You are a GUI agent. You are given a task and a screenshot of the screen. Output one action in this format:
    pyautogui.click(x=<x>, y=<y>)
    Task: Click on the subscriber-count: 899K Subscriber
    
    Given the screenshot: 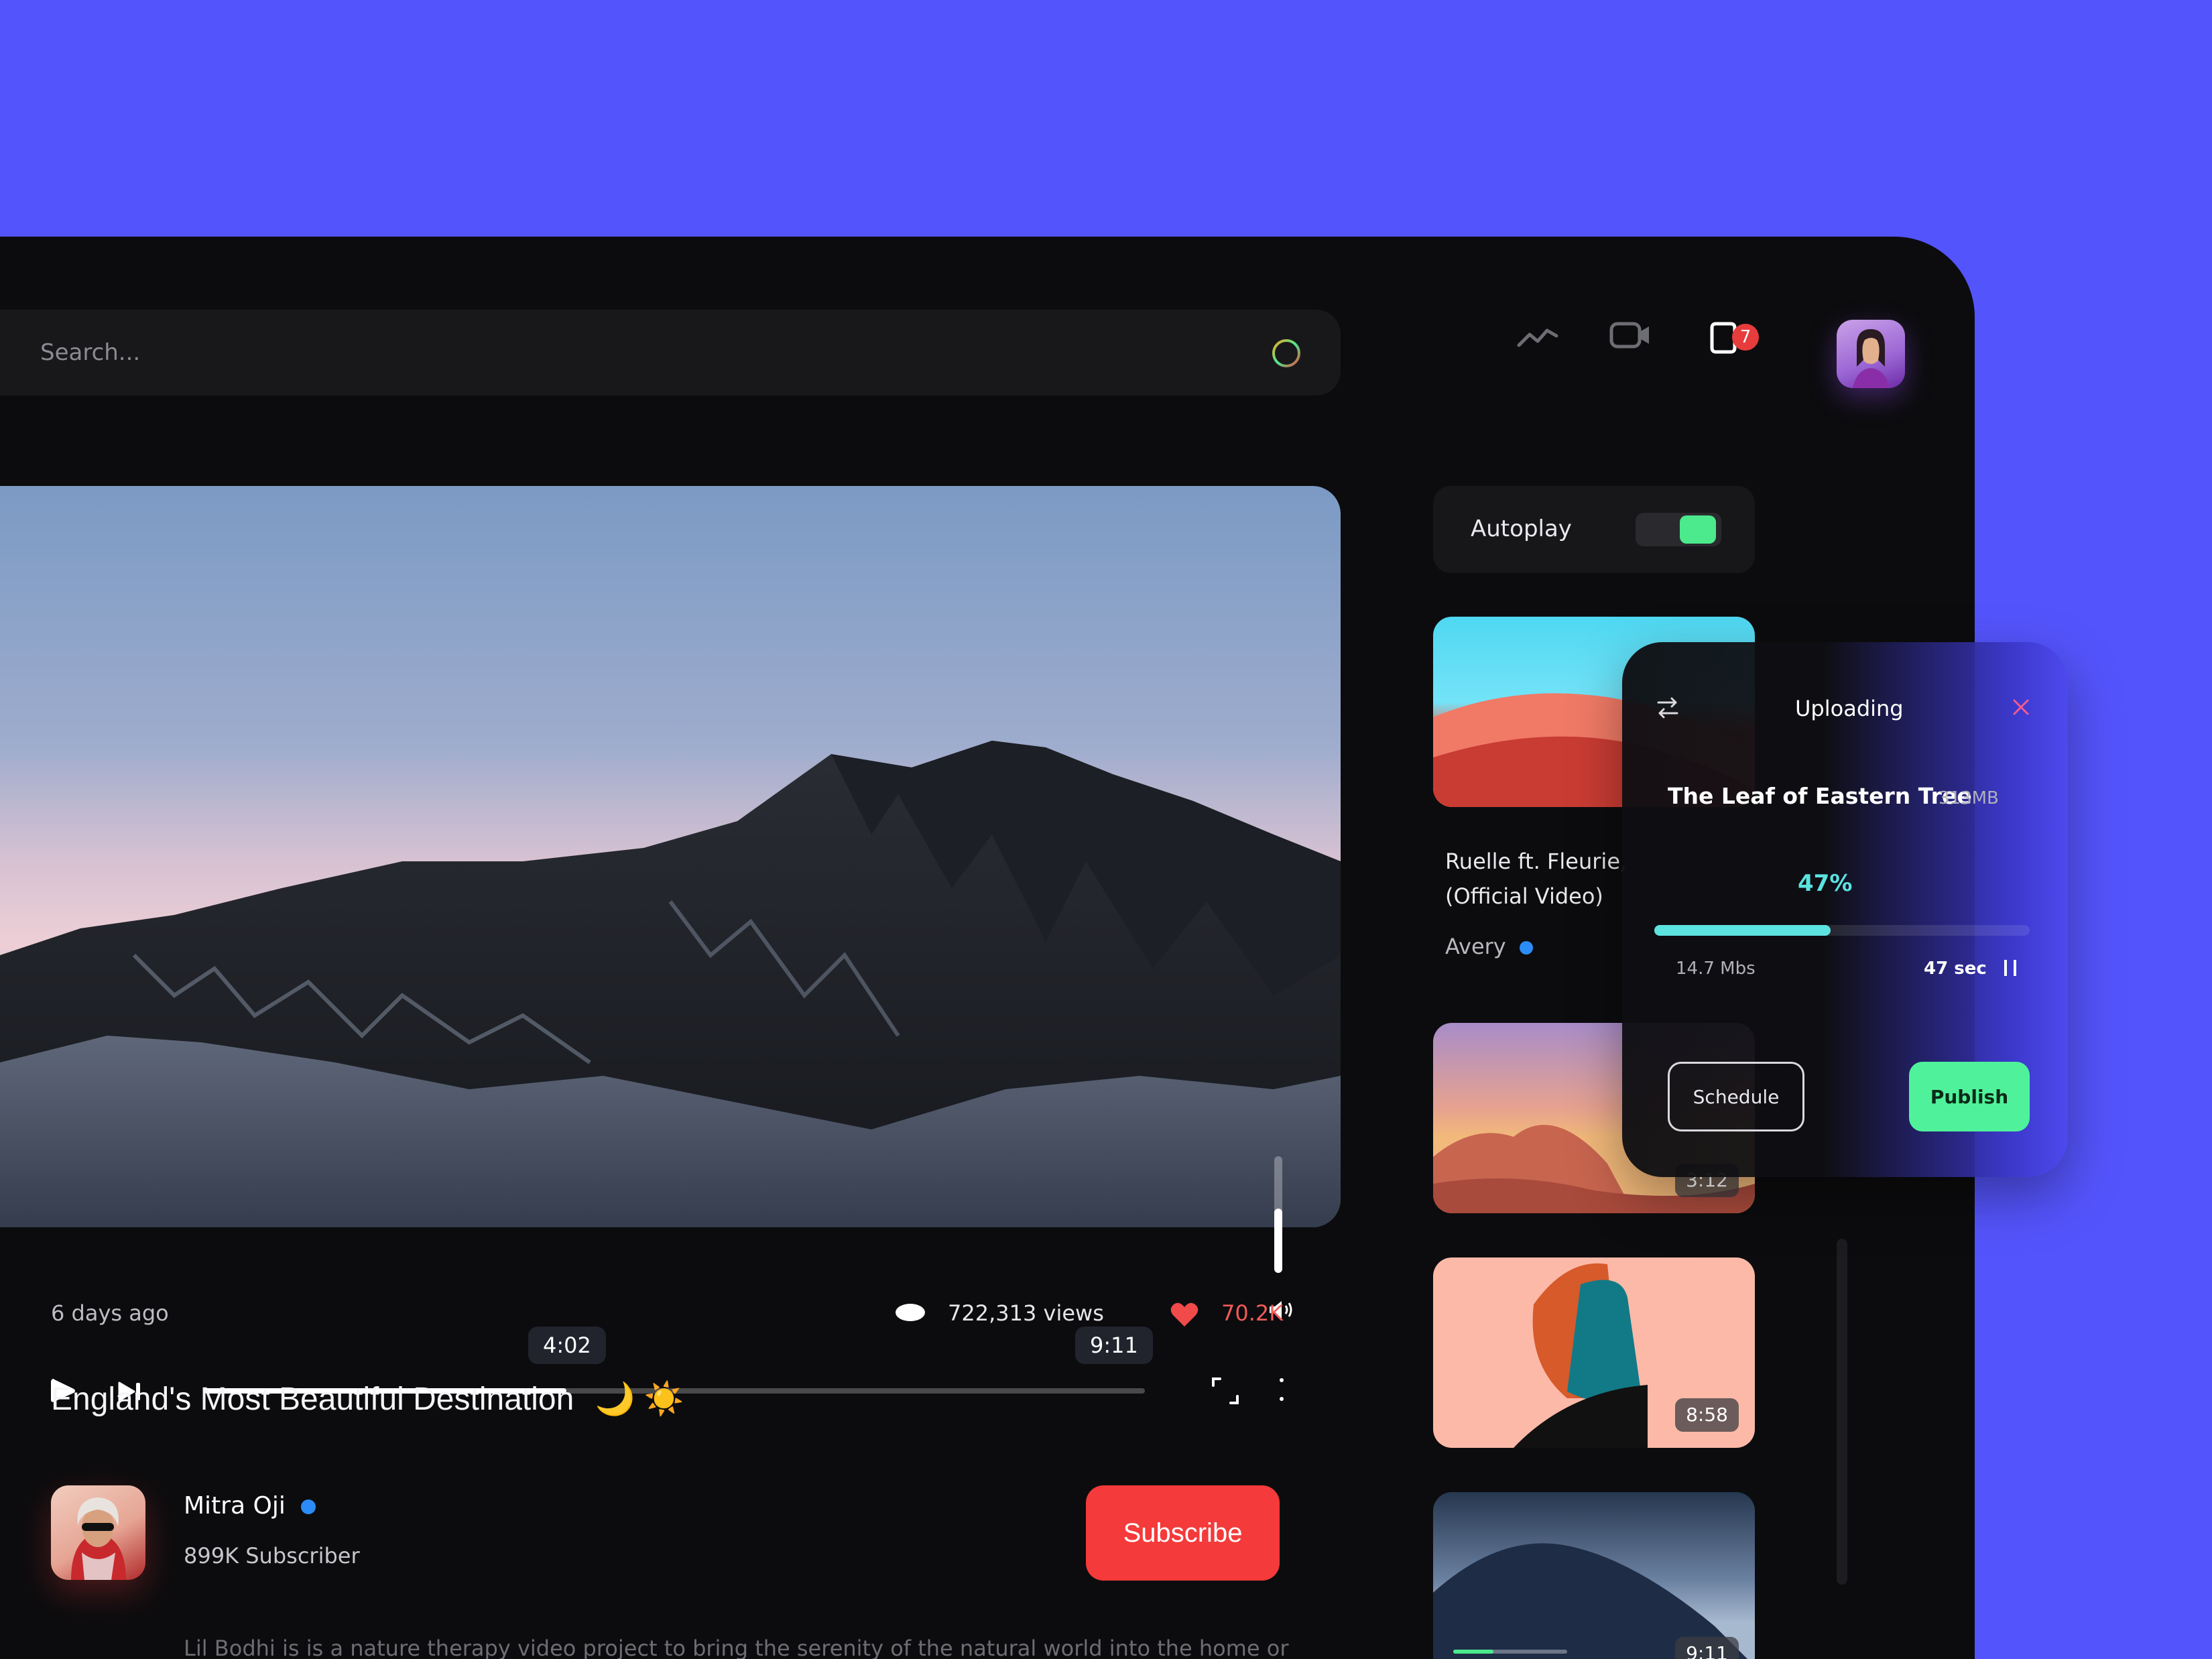 What is the action you would take?
    pyautogui.click(x=272, y=1556)
    